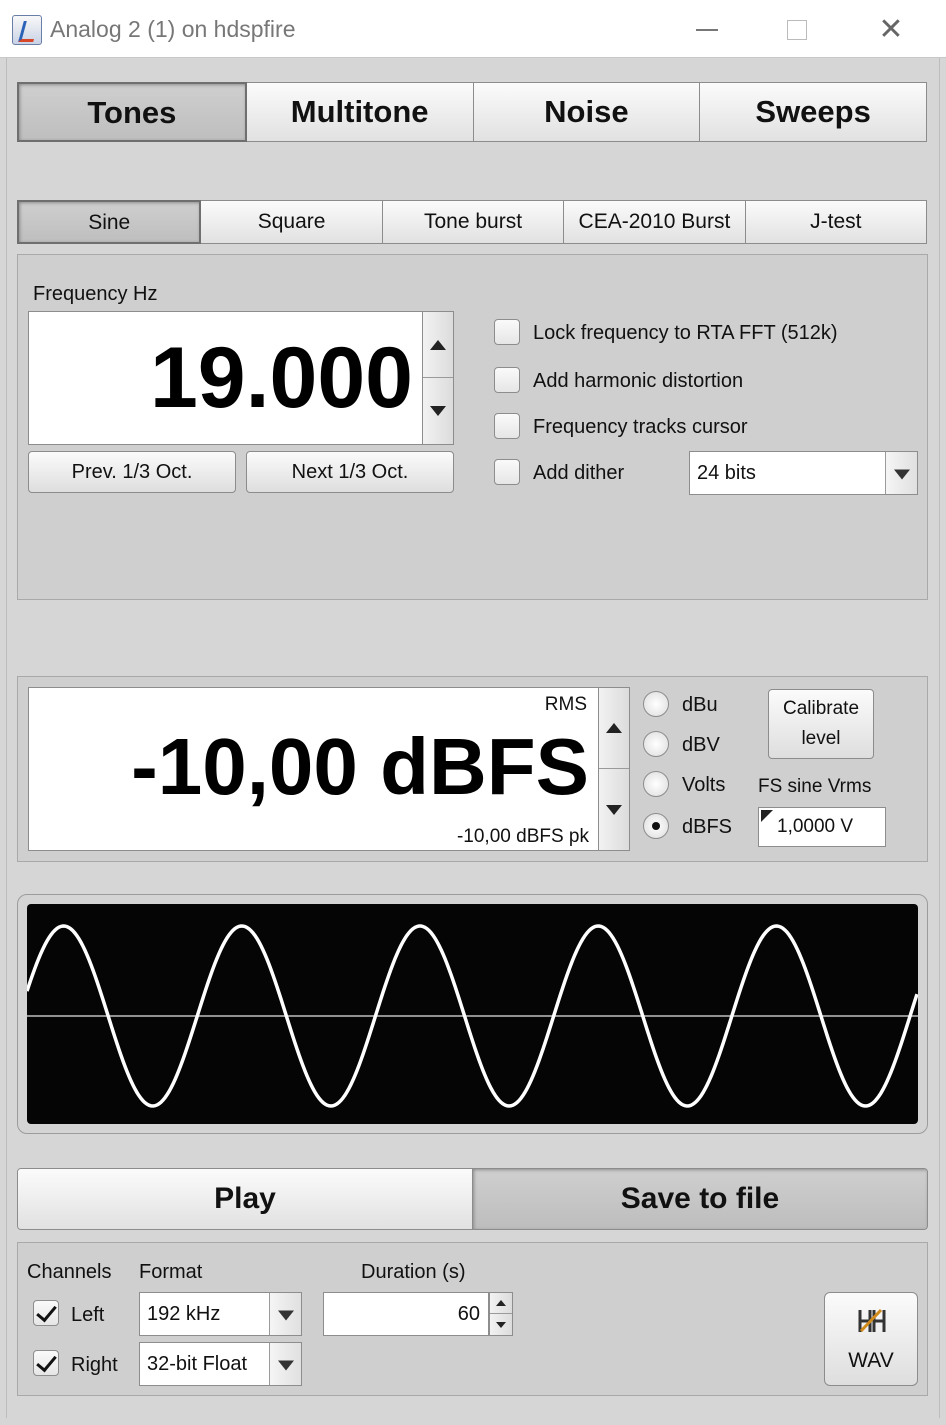 The height and width of the screenshot is (1425, 946). What do you see at coordinates (701, 745) in the screenshot?
I see `unit-label-dbv: dBV` at bounding box center [701, 745].